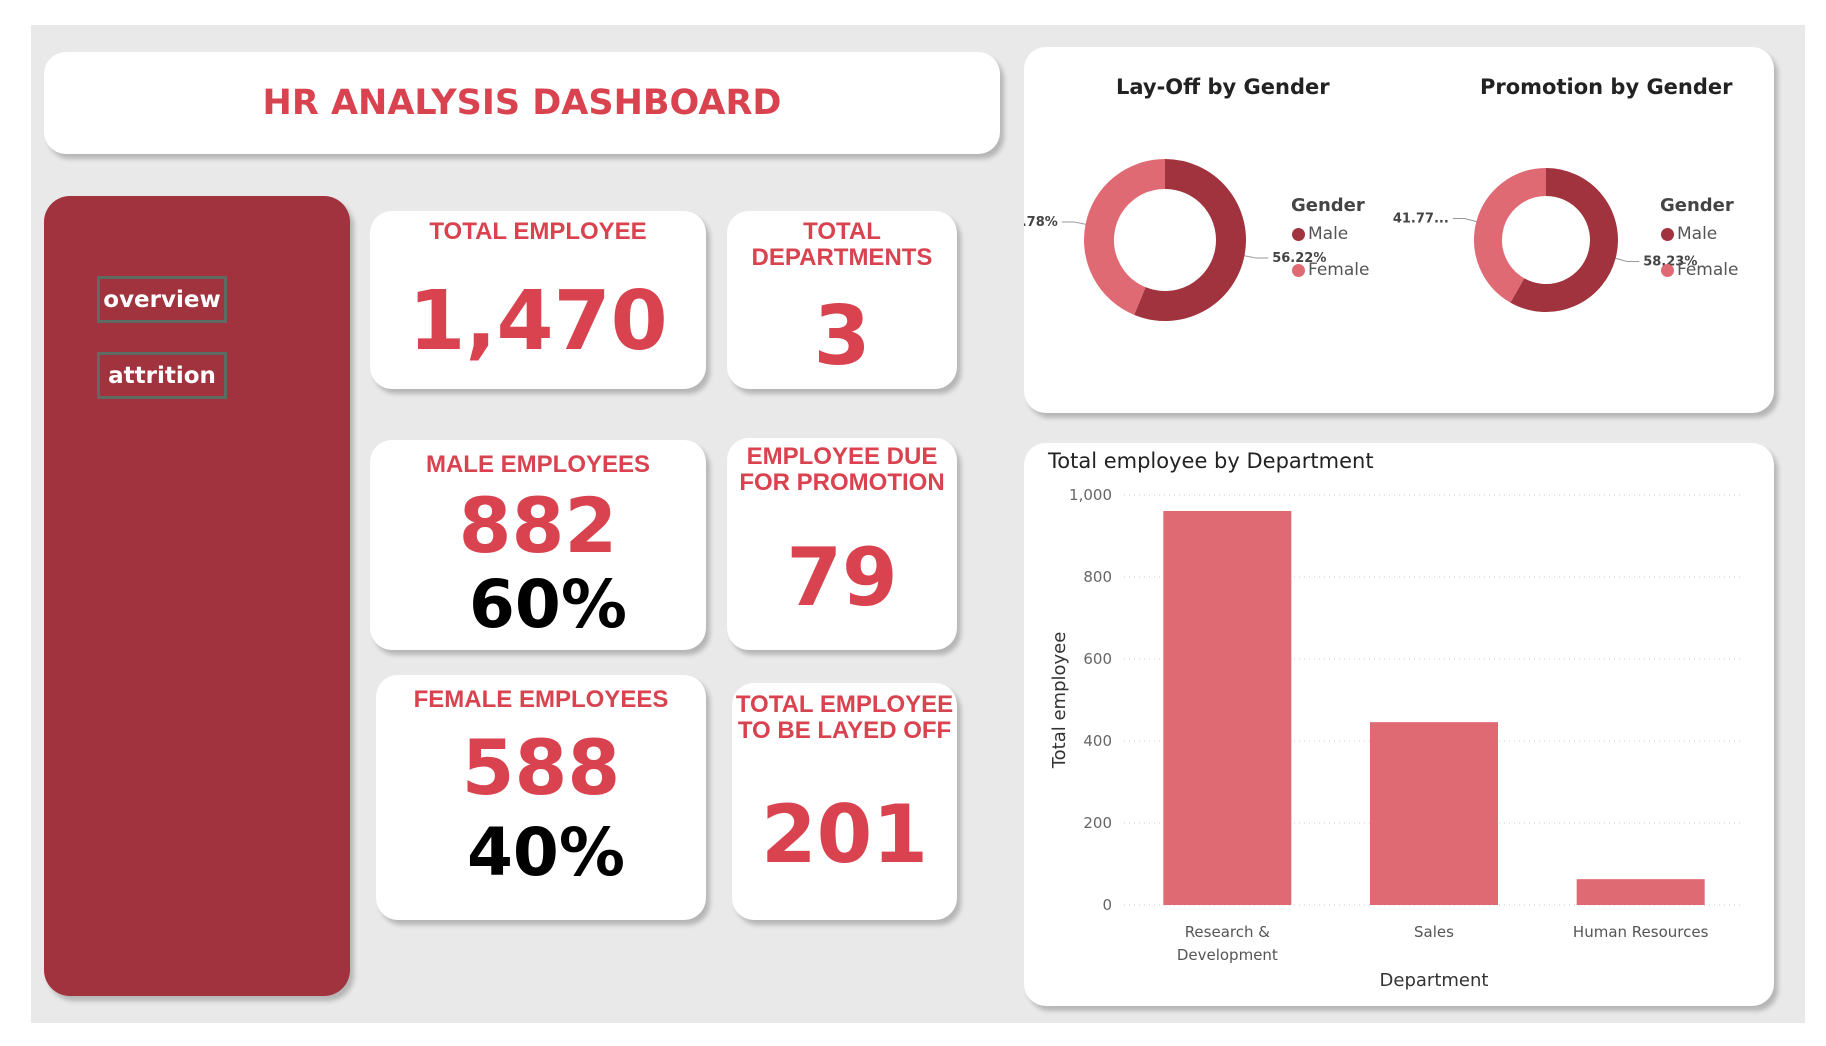  What do you see at coordinates (842, 257) in the screenshot?
I see `kpi-total-departments-label-line2: DEPARTMENTS` at bounding box center [842, 257].